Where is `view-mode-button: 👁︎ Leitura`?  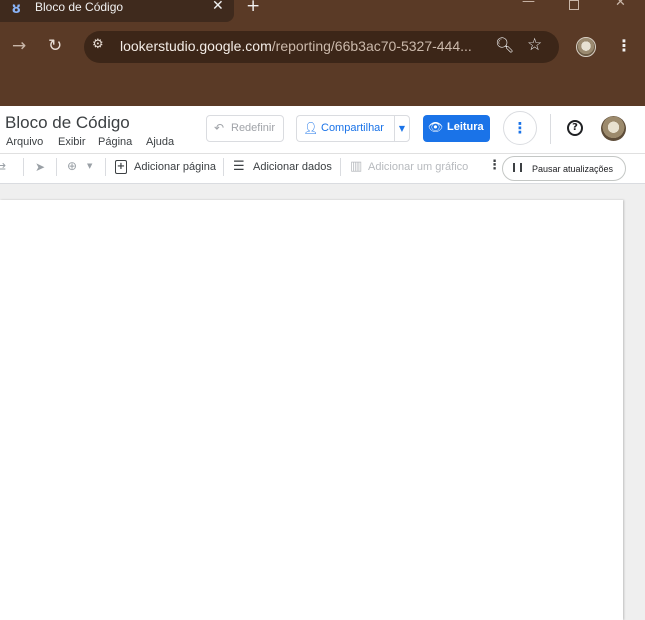 view-mode-button: 👁︎ Leitura is located at coordinates (456, 128).